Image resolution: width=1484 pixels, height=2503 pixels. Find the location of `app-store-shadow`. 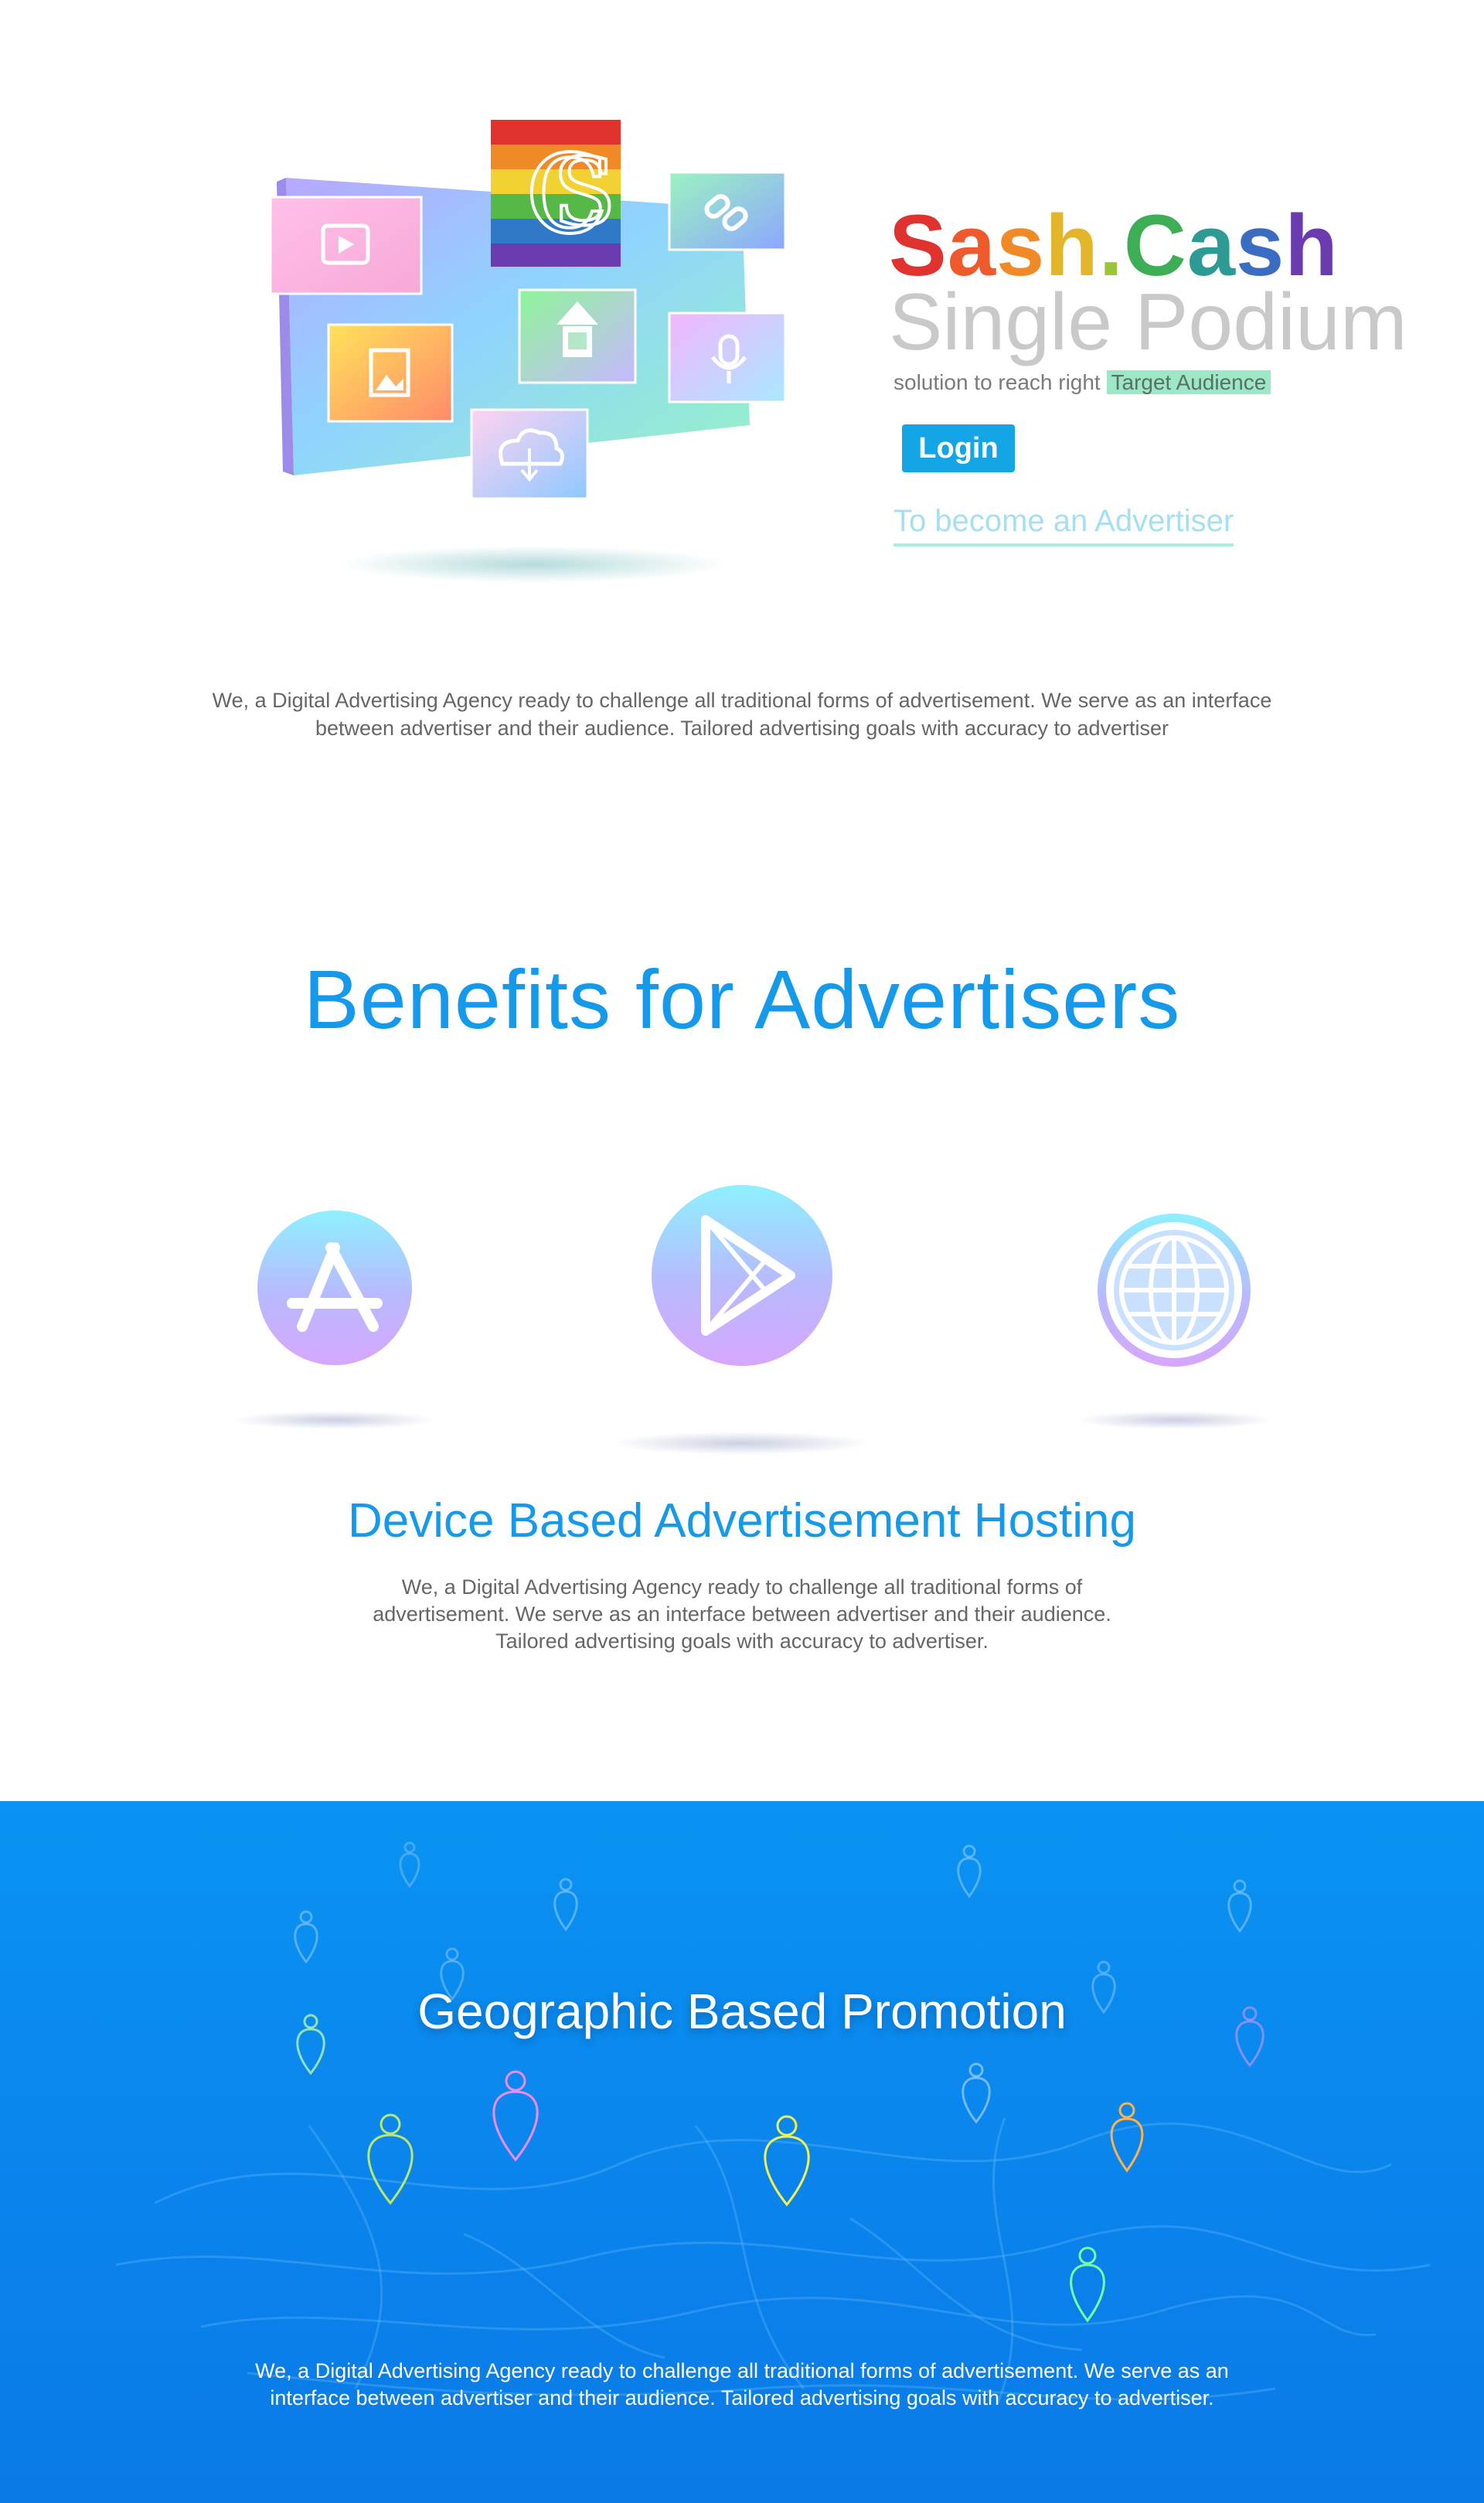

app-store-shadow is located at coordinates (334, 1420).